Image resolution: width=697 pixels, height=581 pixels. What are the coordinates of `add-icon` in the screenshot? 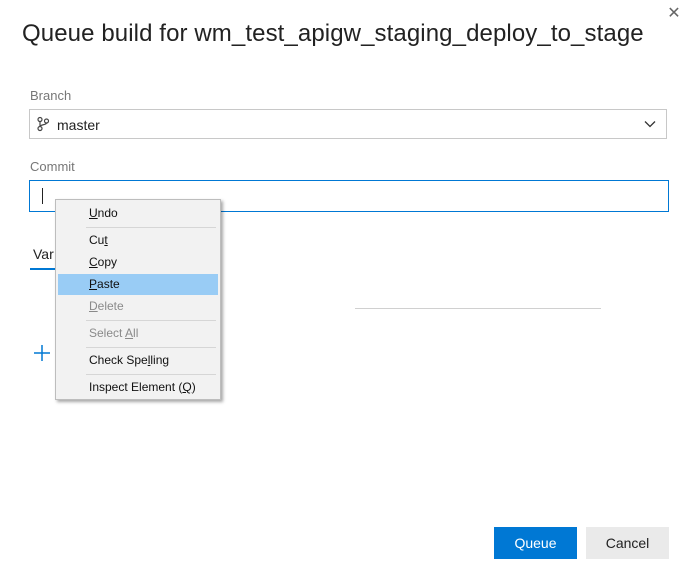 It's located at (42, 353).